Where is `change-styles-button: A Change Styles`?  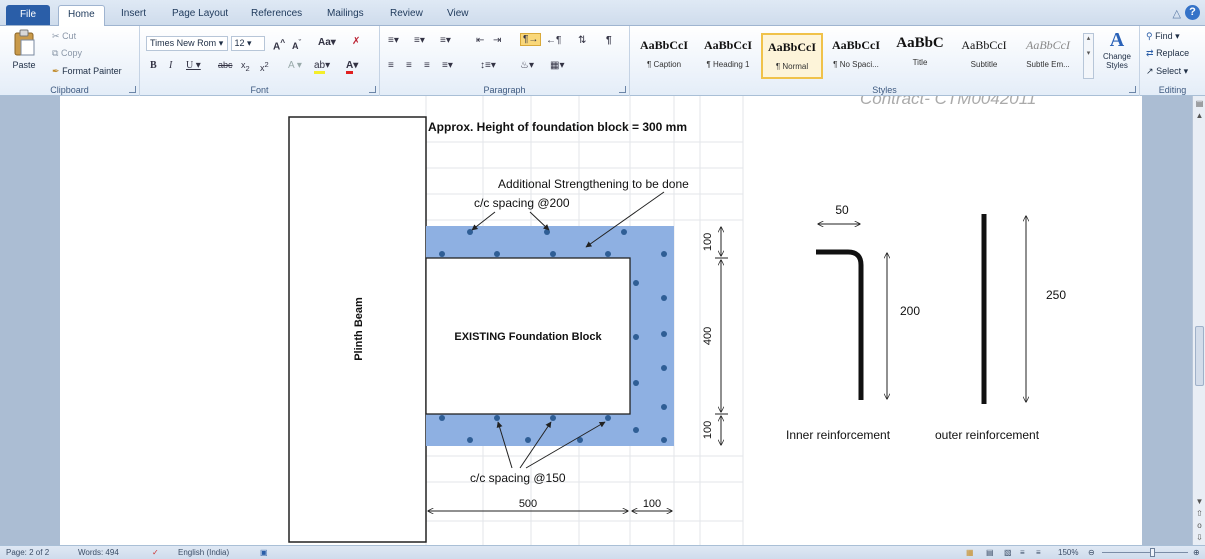 change-styles-button: A Change Styles is located at coordinates (1117, 49).